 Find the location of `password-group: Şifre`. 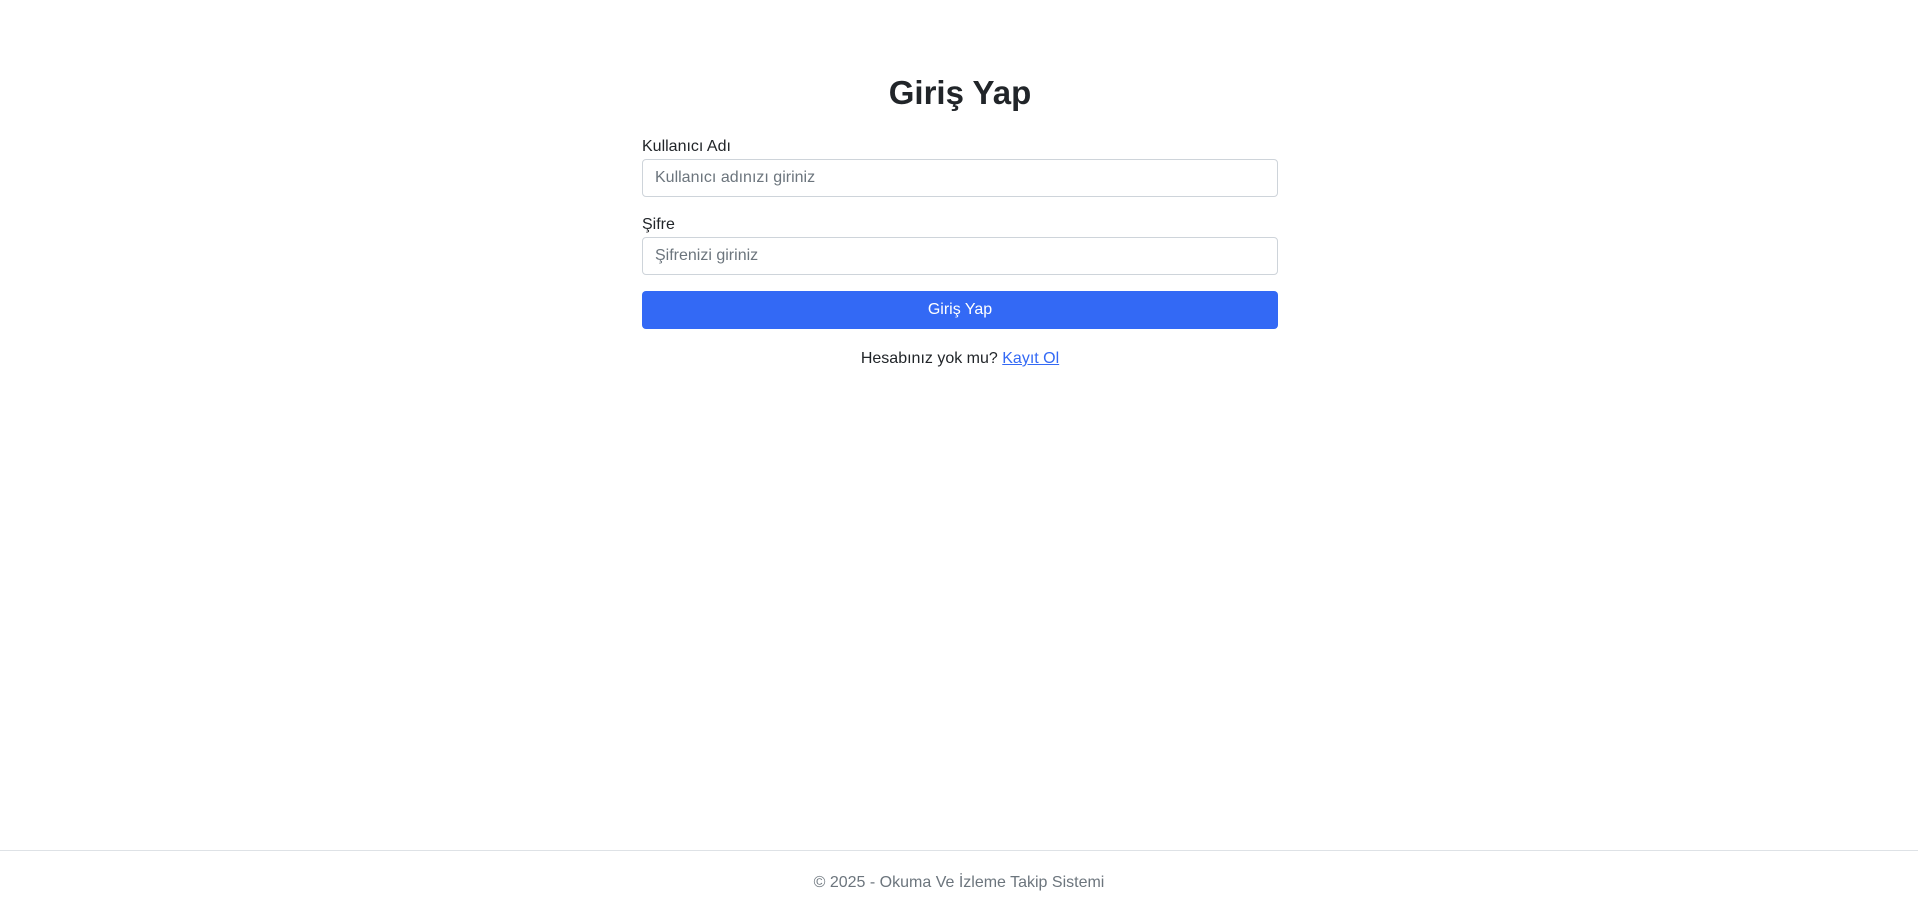

password-group: Şifre is located at coordinates (960, 244).